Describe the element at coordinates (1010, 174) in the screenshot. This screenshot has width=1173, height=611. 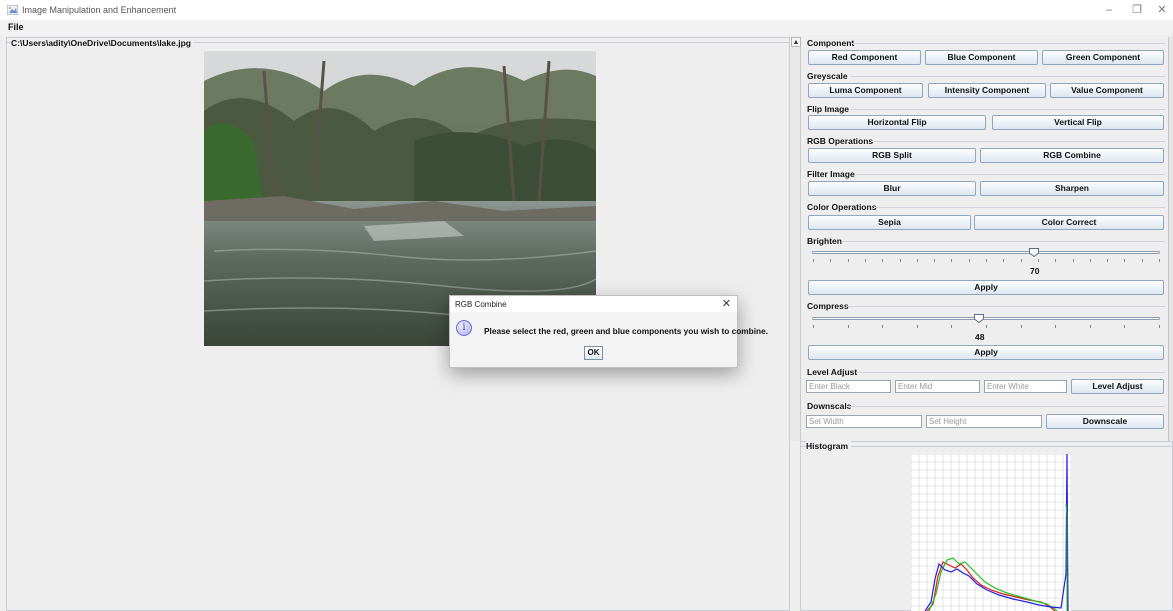
I see `filter-separator` at that location.